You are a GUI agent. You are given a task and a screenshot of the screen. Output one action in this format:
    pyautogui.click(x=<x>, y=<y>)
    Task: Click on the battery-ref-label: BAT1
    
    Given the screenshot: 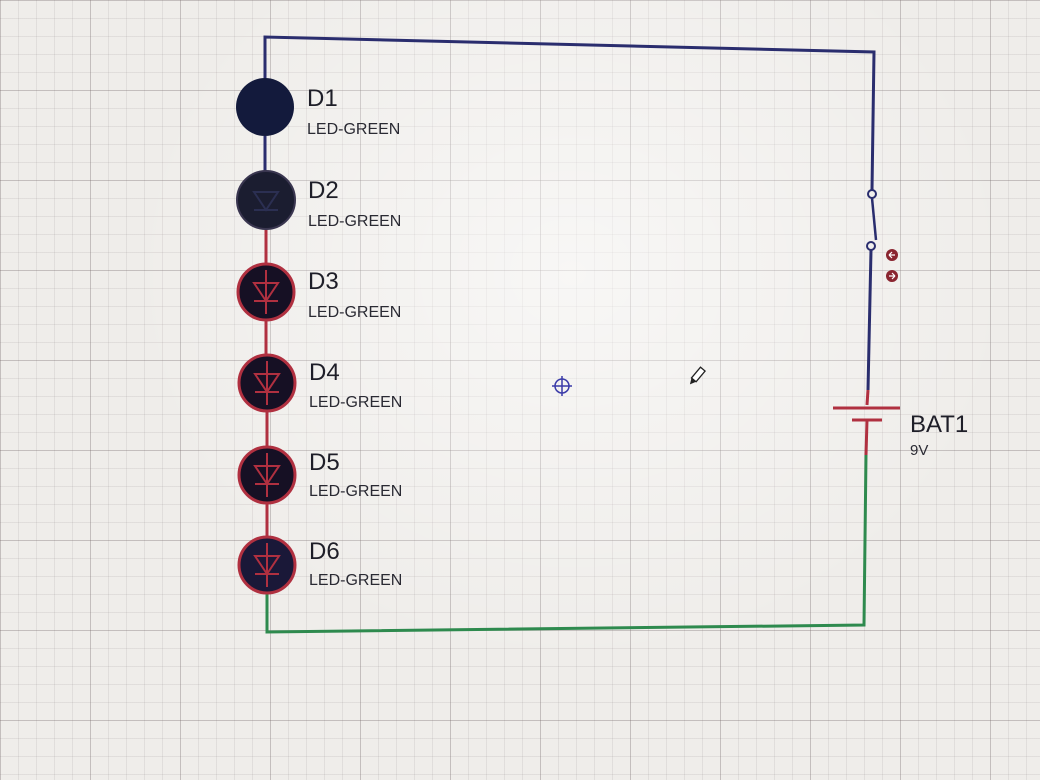 What is the action you would take?
    pyautogui.click(x=939, y=424)
    